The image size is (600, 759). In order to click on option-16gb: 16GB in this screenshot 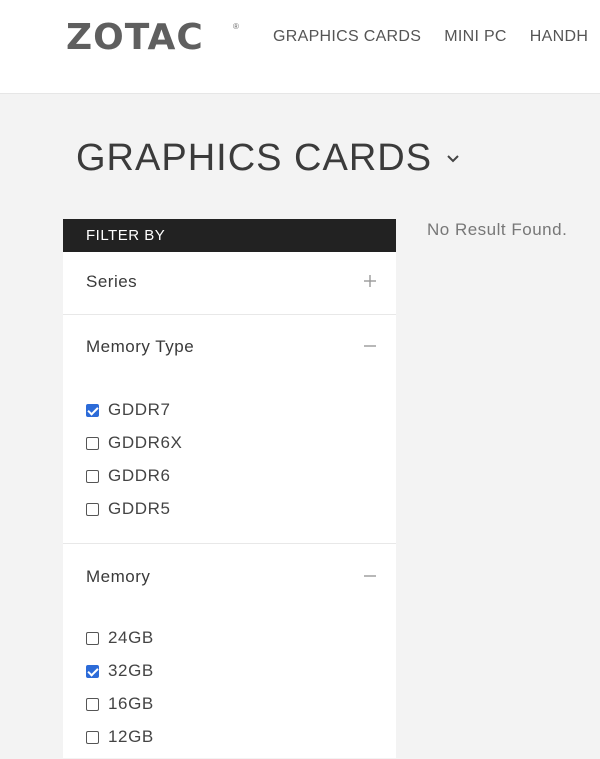, I will do `click(120, 704)`.